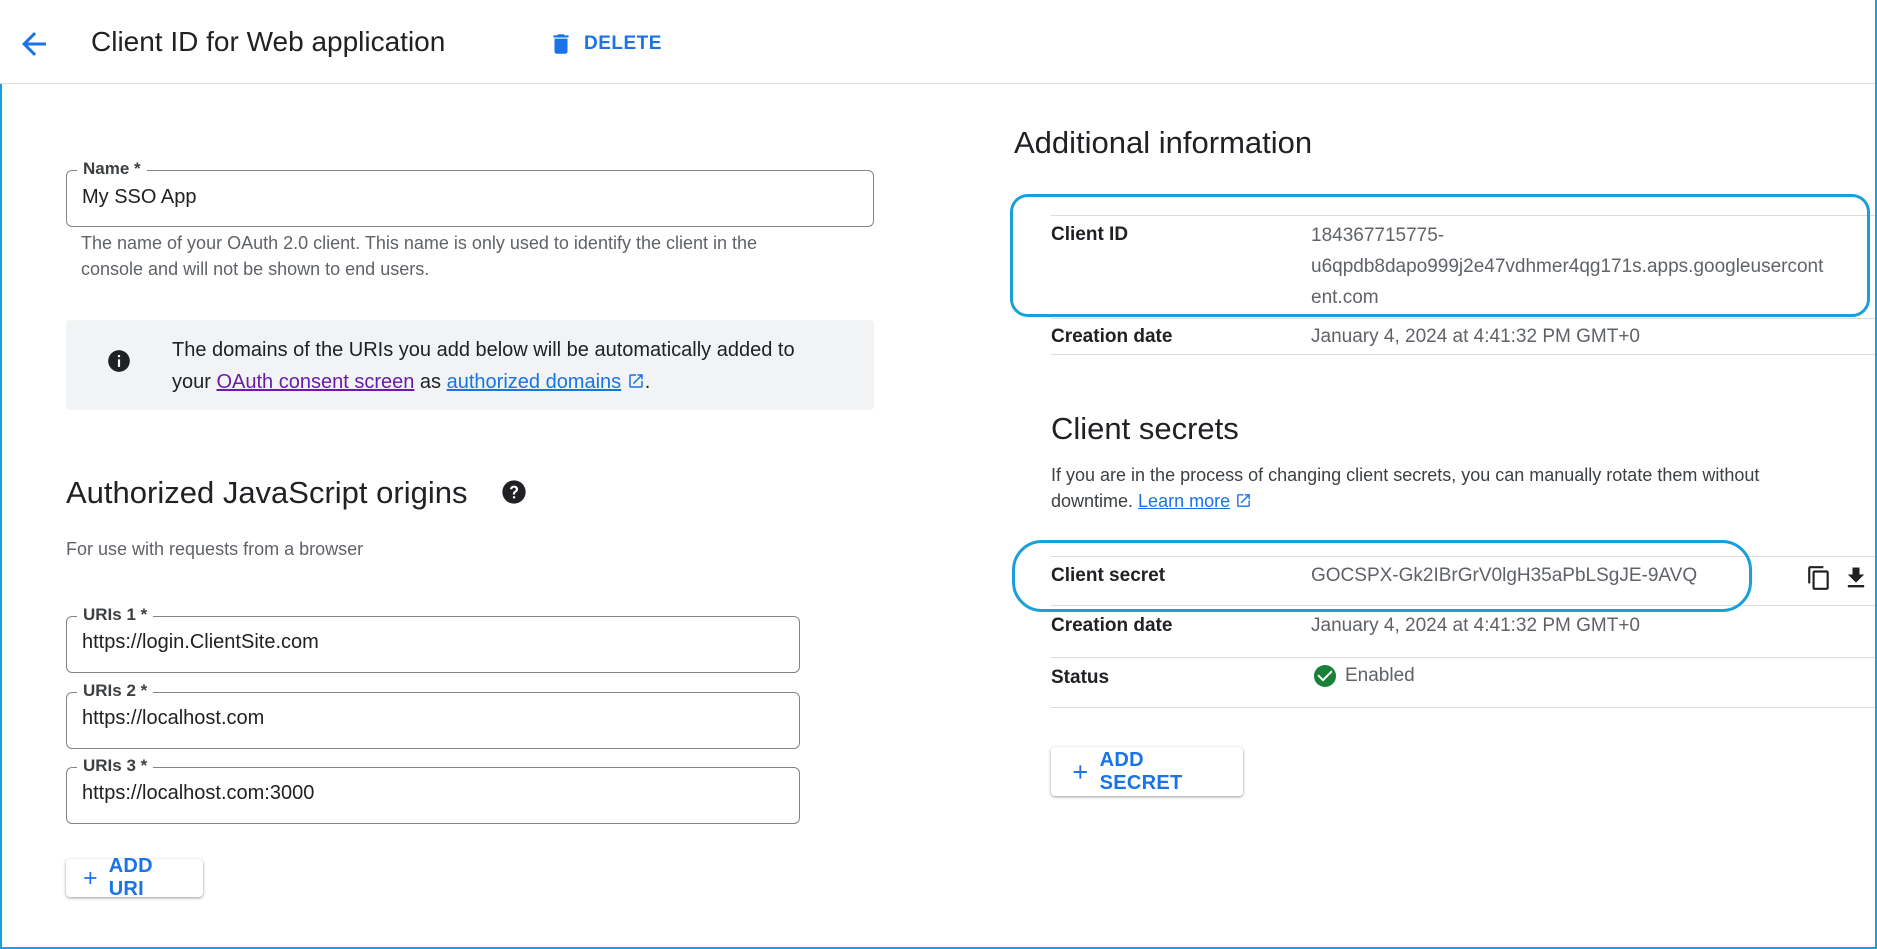 The width and height of the screenshot is (1877, 949). What do you see at coordinates (430, 382) in the screenshot?
I see `info-text-as: as` at bounding box center [430, 382].